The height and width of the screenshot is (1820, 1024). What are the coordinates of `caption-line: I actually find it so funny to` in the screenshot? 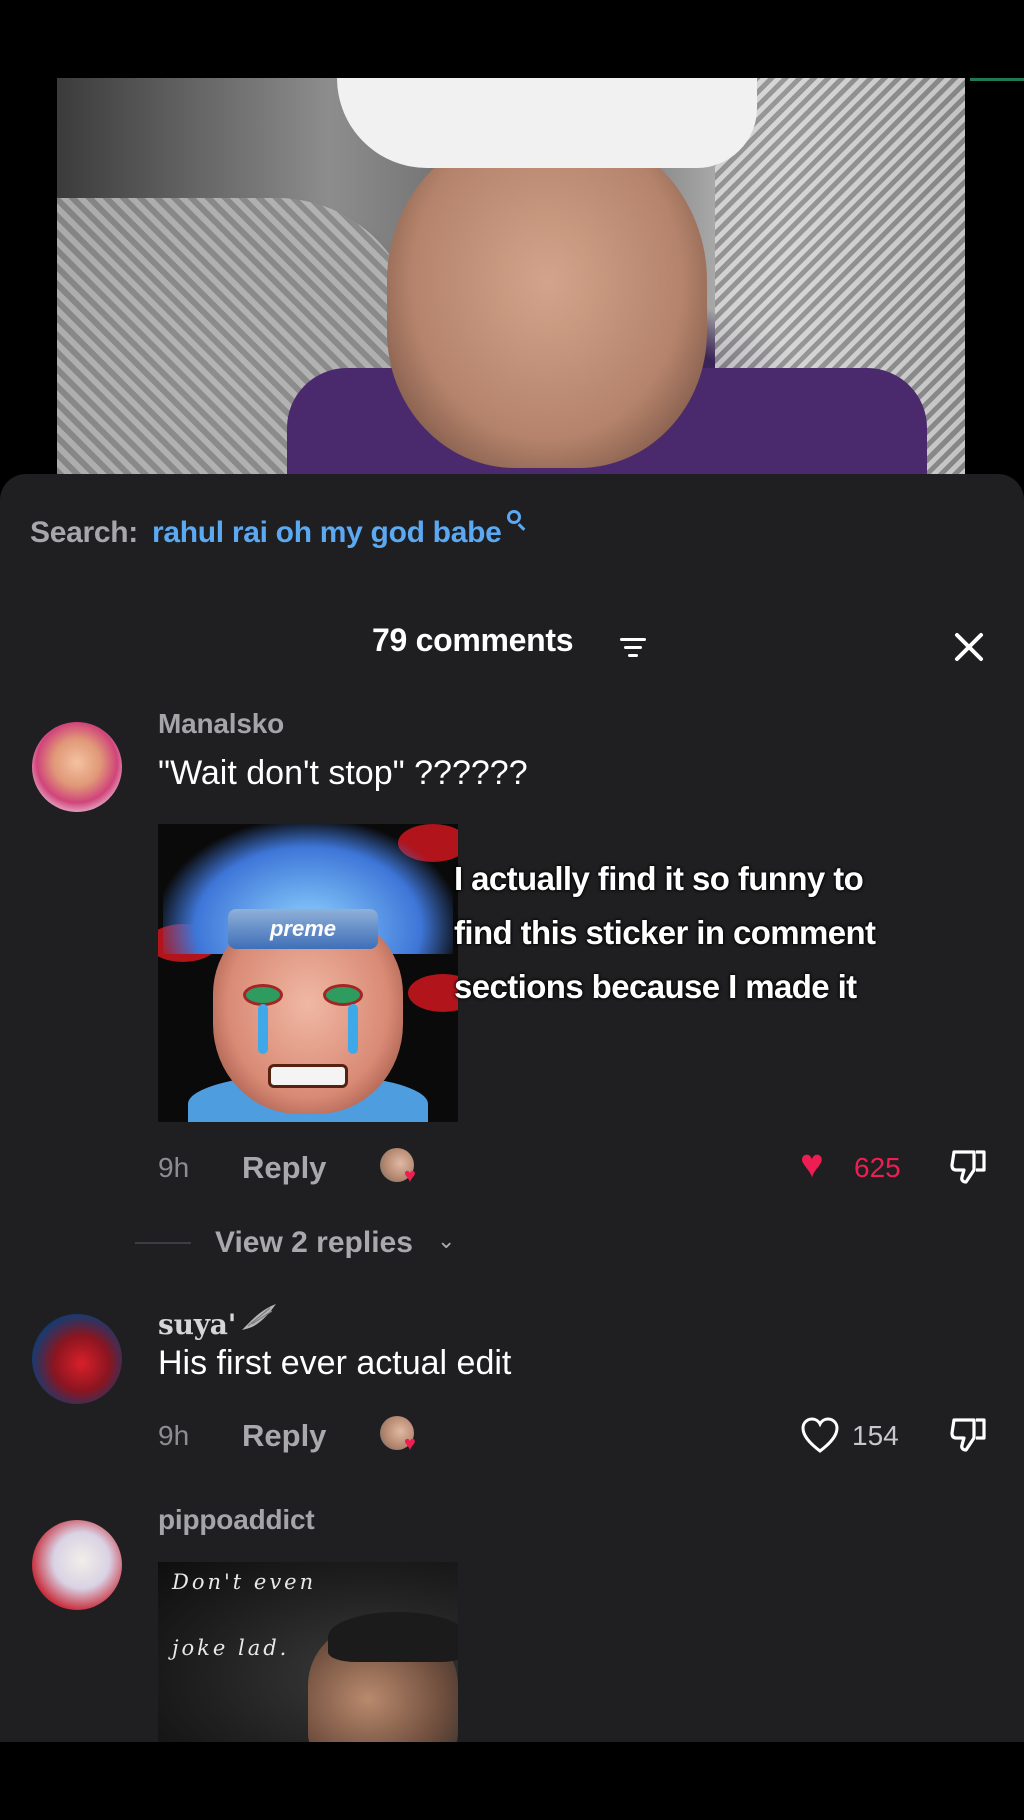 It's located at (659, 878).